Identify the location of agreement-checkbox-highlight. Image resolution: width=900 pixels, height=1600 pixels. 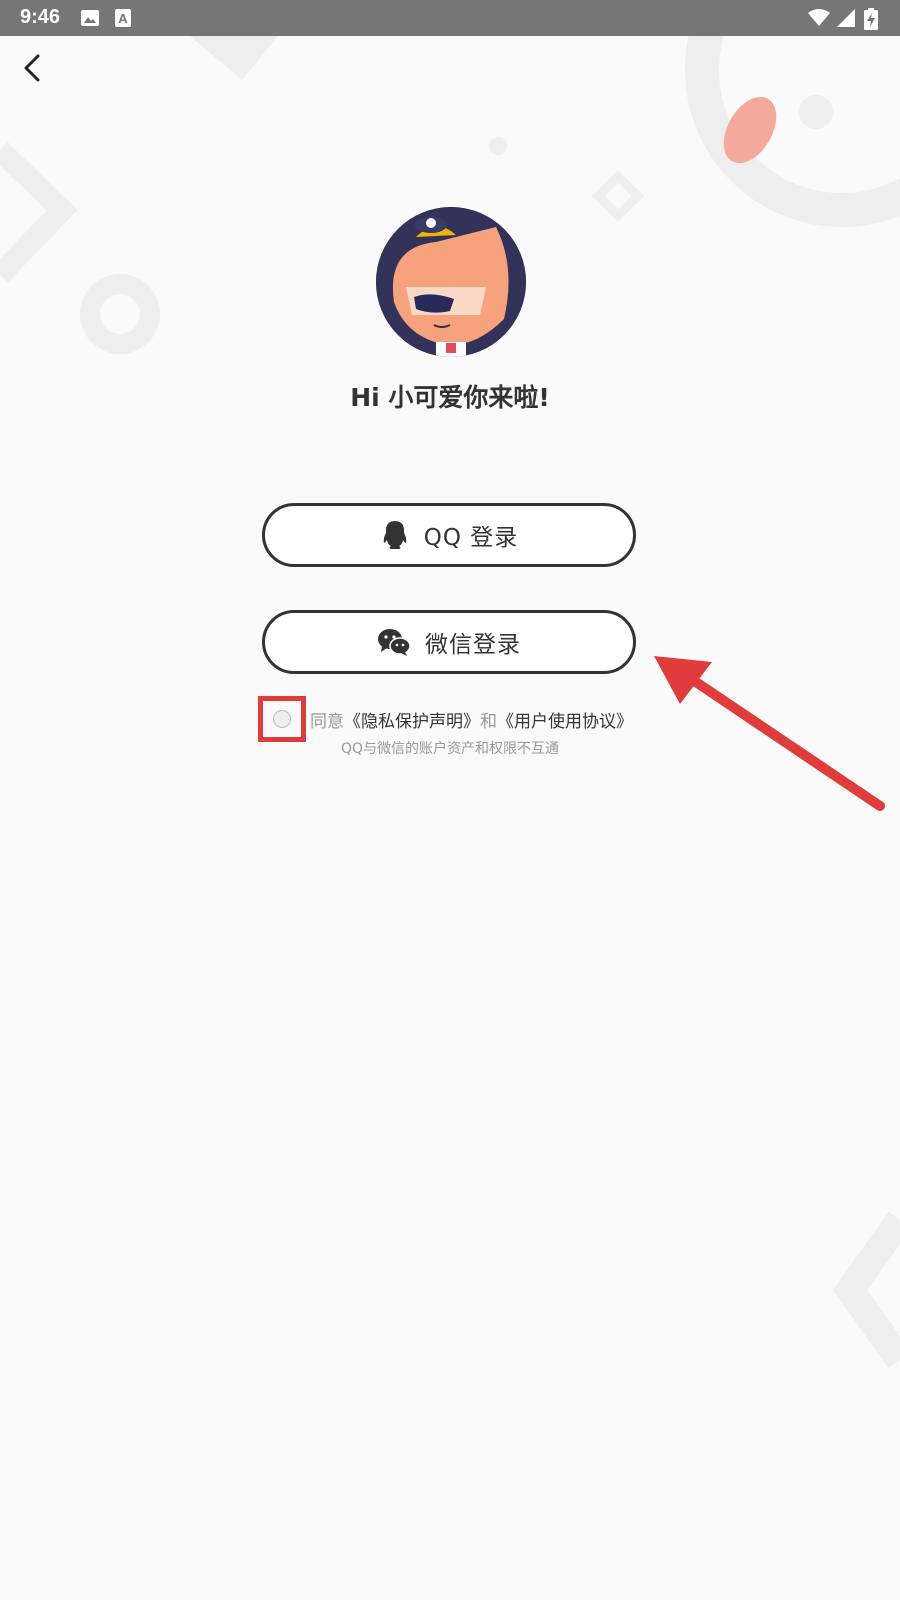
(282, 719).